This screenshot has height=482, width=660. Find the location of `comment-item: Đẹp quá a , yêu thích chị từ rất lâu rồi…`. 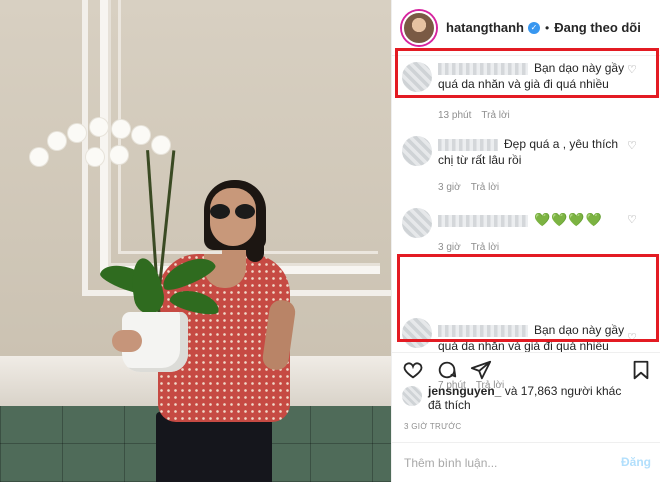

comment-item: Đẹp quá a , yêu thích chị từ rất lâu rồi… is located at coordinates (526, 165).